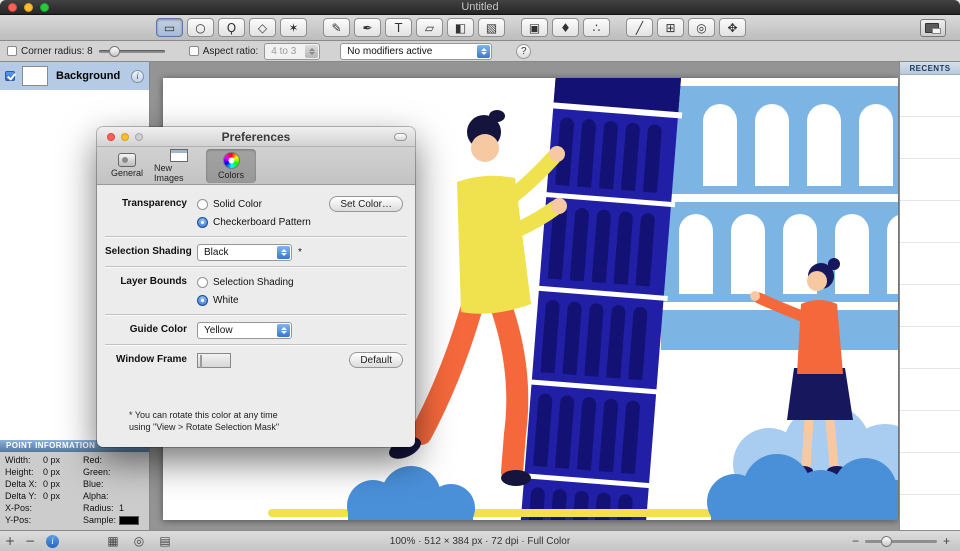 Image resolution: width=960 pixels, height=551 pixels. Describe the element at coordinates (670, 27) in the screenshot. I see `crop-tool: ⊞` at that location.